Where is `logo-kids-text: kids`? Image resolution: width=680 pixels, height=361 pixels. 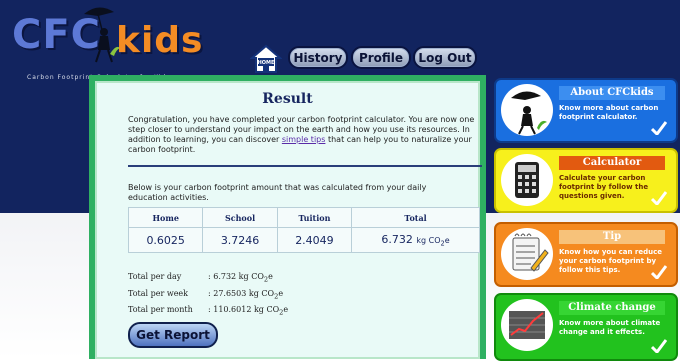 logo-kids-text: kids is located at coordinates (160, 40).